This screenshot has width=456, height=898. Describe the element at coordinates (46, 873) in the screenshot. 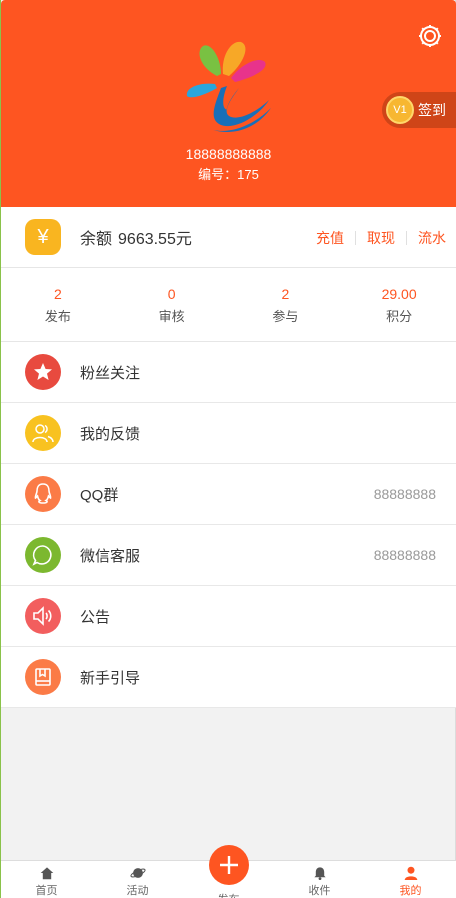

I see `home-icon` at that location.